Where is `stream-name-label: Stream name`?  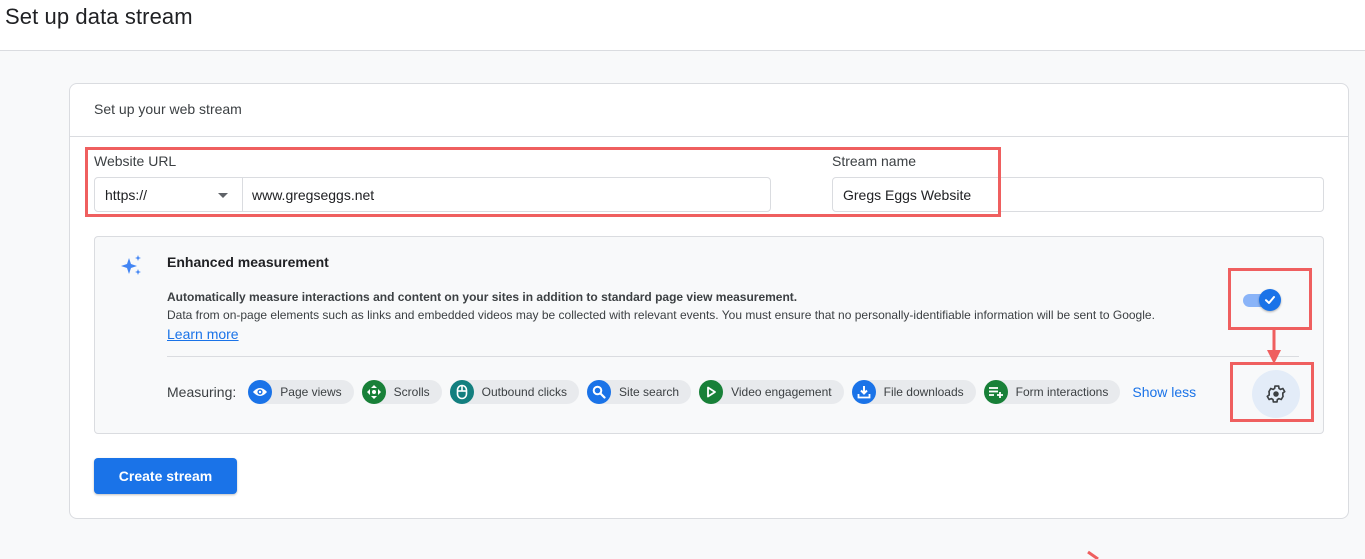
stream-name-label: Stream name is located at coordinates (874, 161).